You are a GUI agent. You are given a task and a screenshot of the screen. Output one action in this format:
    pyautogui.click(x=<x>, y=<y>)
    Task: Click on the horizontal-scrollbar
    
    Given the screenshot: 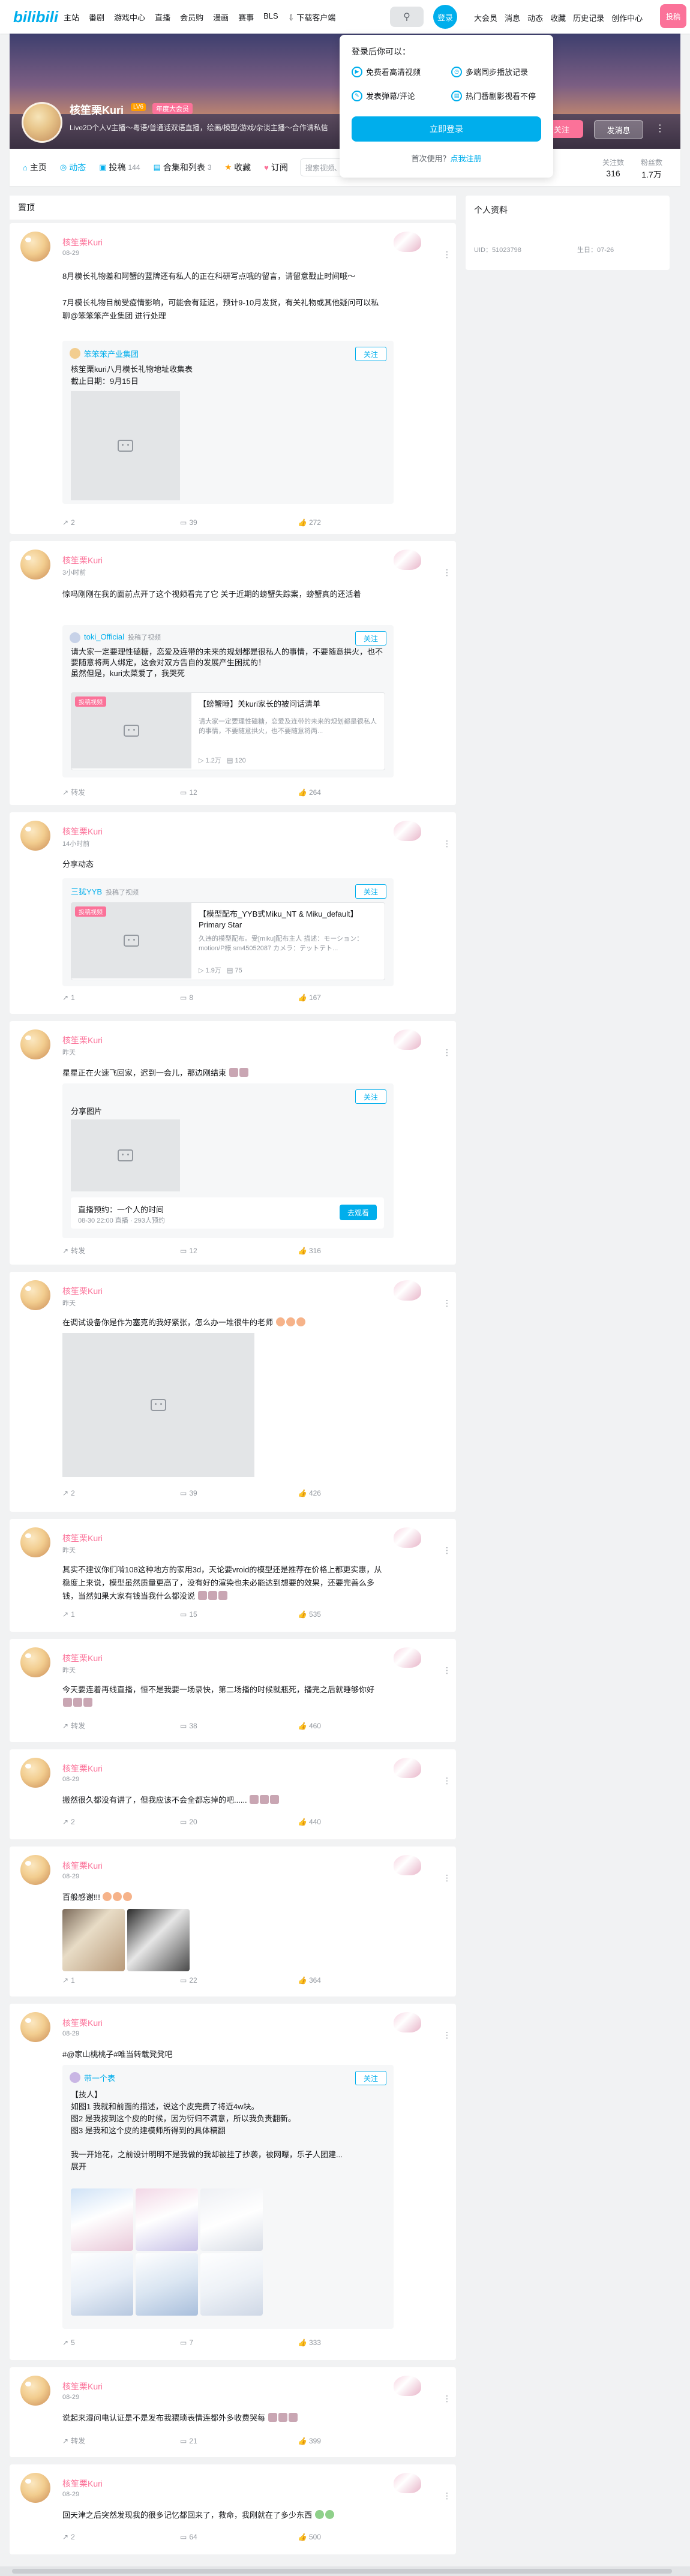 What is the action you would take?
    pyautogui.click(x=345, y=2571)
    